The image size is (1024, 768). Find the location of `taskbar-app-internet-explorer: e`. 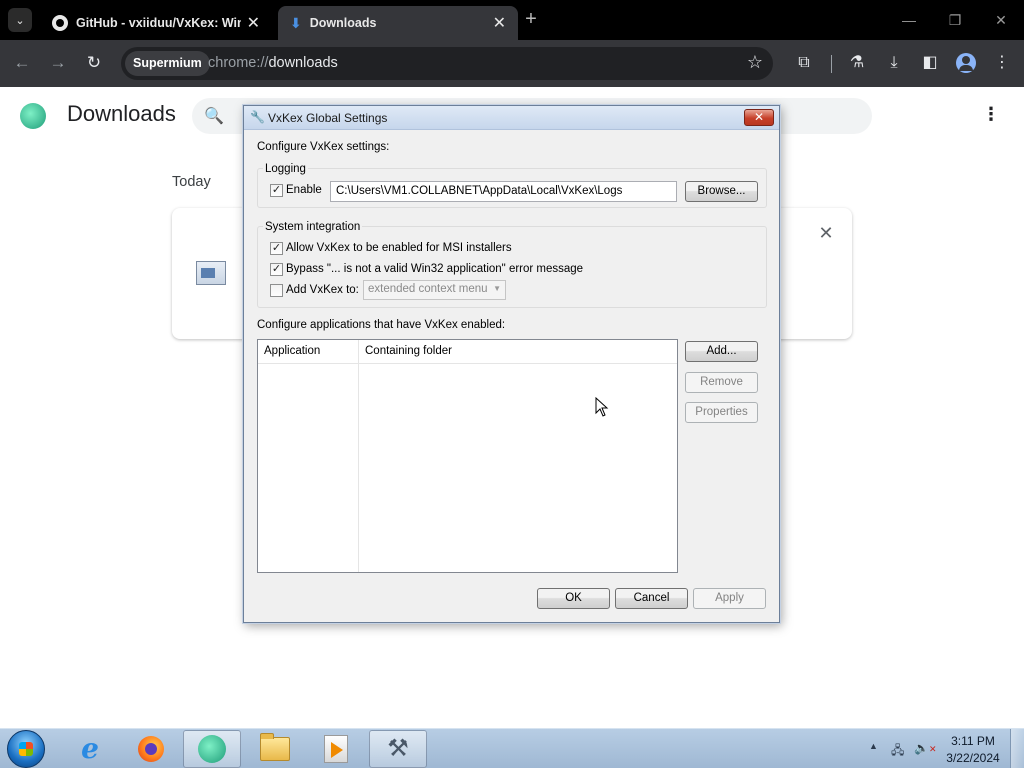

taskbar-app-internet-explorer: e is located at coordinates (90, 749).